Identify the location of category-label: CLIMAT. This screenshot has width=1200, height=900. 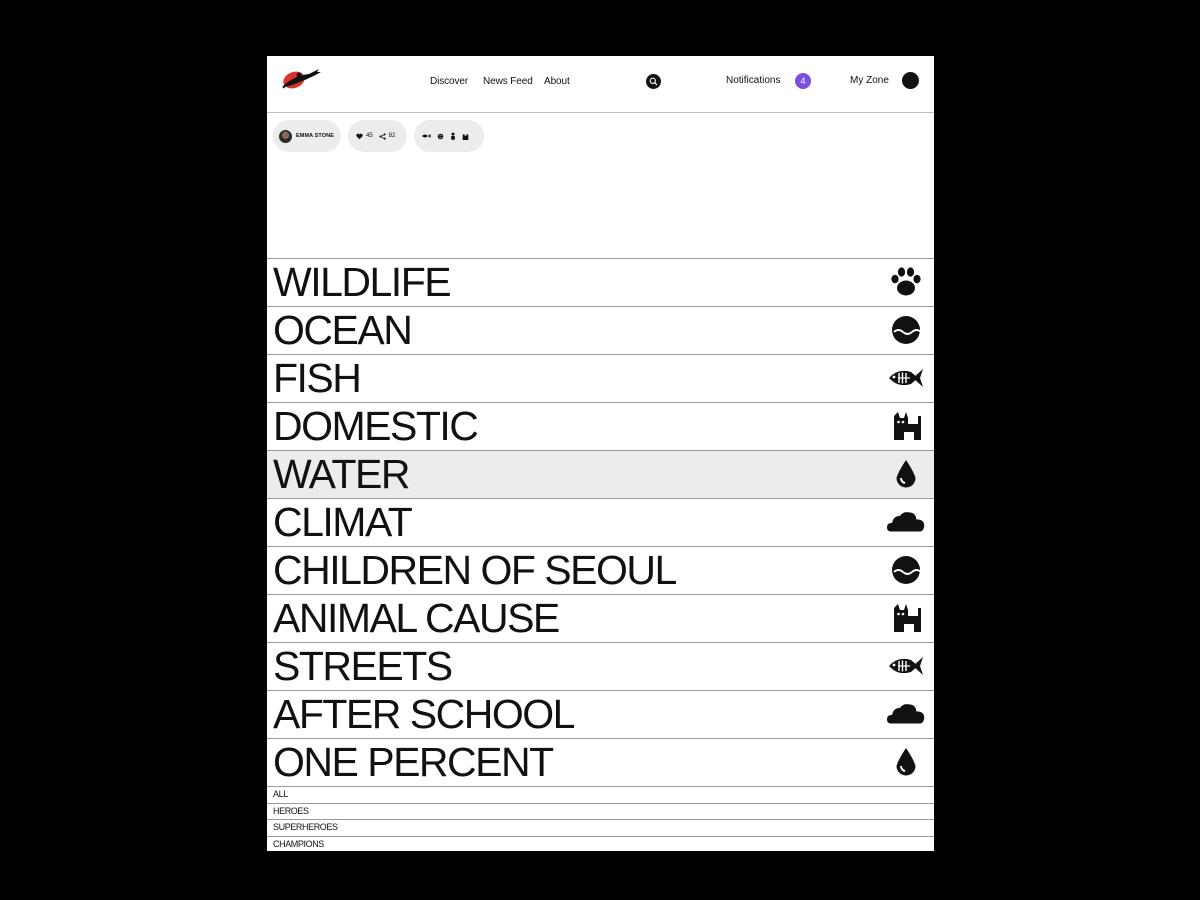
(343, 522).